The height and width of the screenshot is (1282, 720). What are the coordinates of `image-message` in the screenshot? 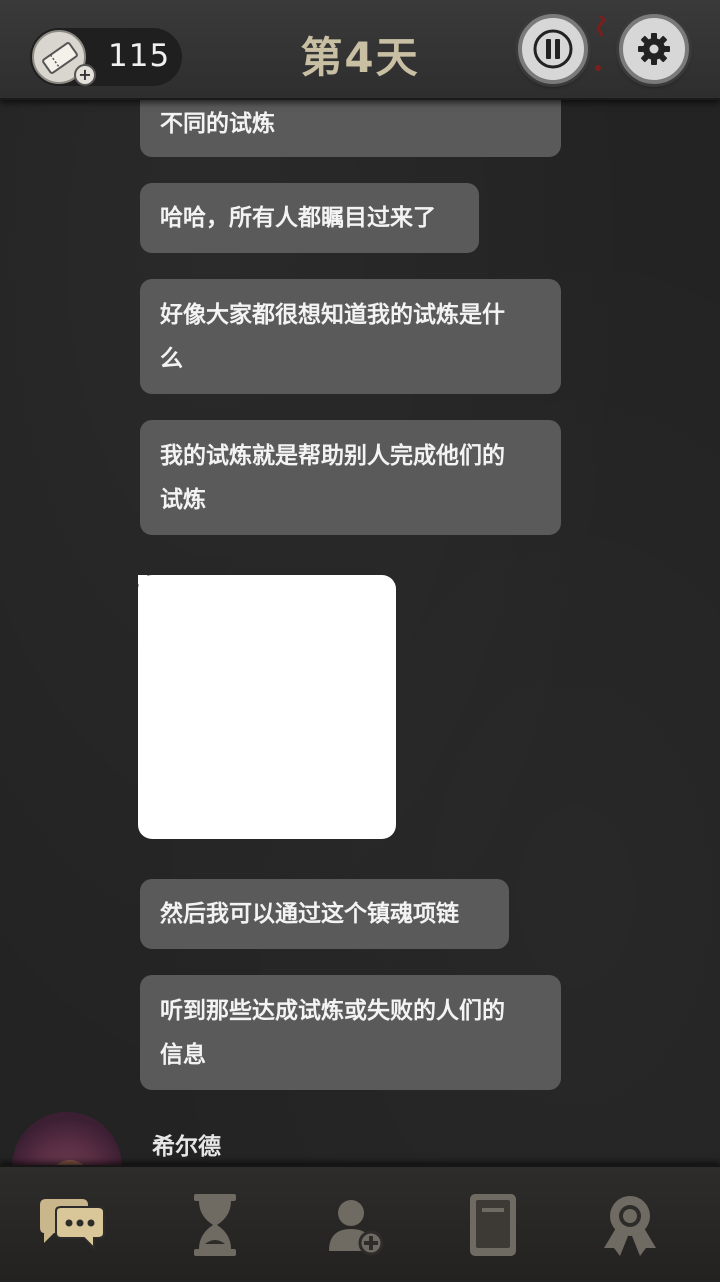 It's located at (267, 707).